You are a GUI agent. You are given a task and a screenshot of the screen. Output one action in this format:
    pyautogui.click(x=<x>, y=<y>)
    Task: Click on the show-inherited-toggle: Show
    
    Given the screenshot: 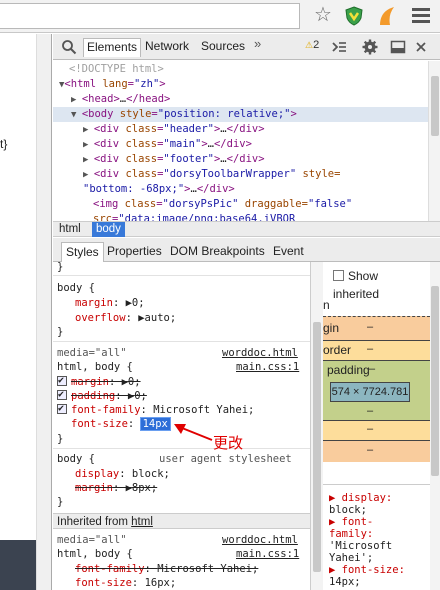 What is the action you would take?
    pyautogui.click(x=355, y=276)
    